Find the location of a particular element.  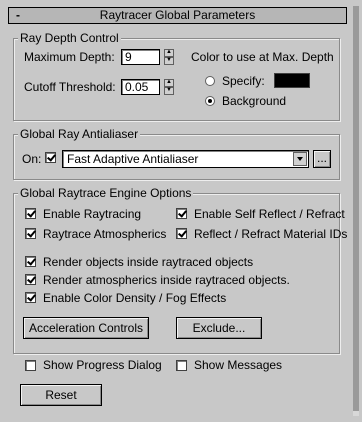

show-progress-dialog-checkbox is located at coordinates (30, 365).